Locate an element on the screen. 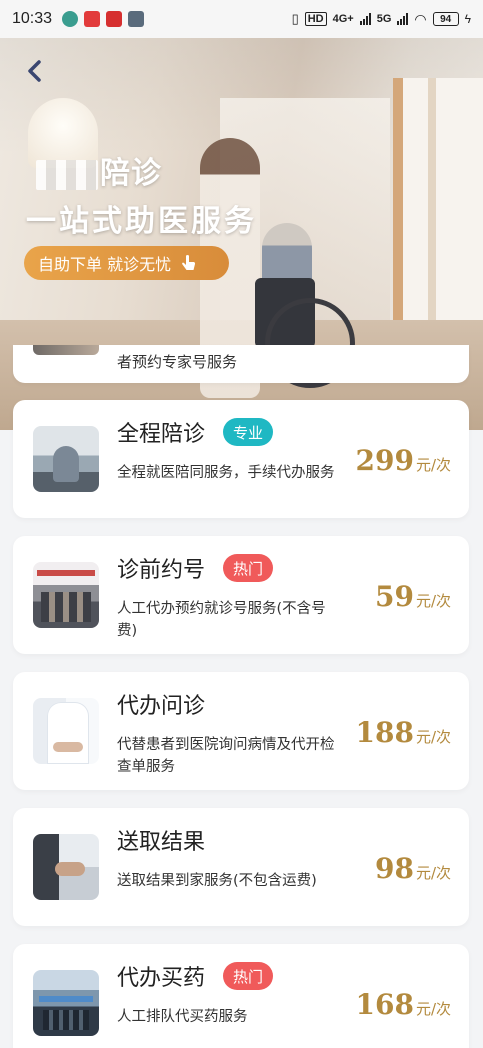  service-price: 59 元/次 is located at coordinates (413, 596).